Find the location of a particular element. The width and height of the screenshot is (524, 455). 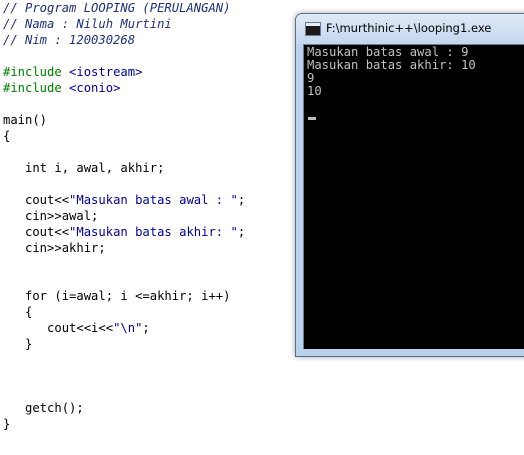

console-line: 9 is located at coordinates (311, 78).